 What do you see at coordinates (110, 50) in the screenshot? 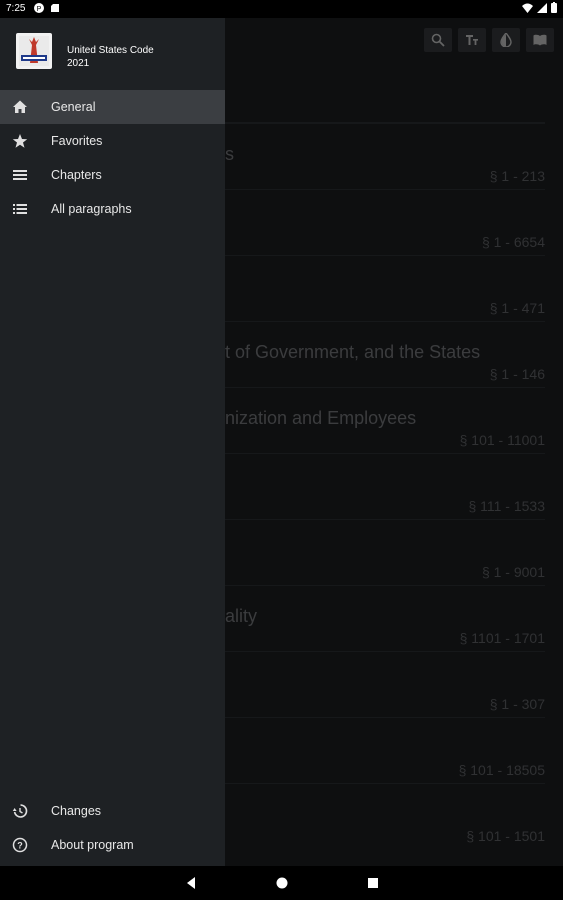
I see `app-name-title: United States Code` at bounding box center [110, 50].